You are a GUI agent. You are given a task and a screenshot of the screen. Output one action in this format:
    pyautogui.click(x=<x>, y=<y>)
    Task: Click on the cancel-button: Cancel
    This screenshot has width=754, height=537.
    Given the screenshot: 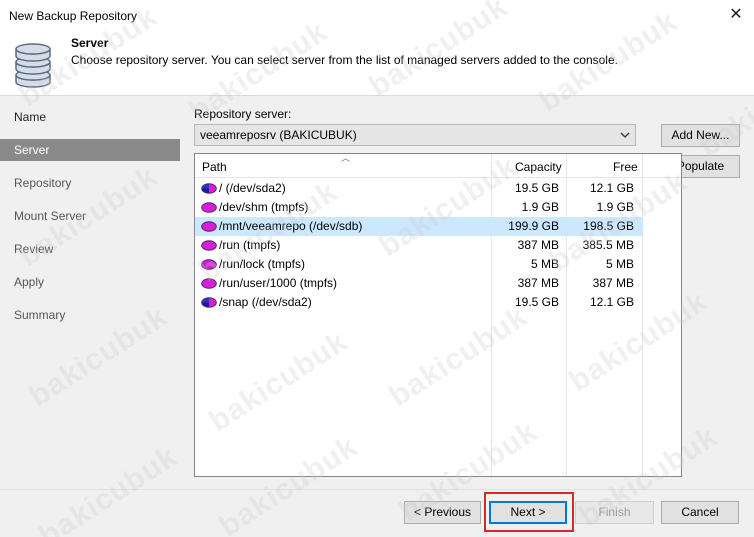 What is the action you would take?
    pyautogui.click(x=700, y=512)
    